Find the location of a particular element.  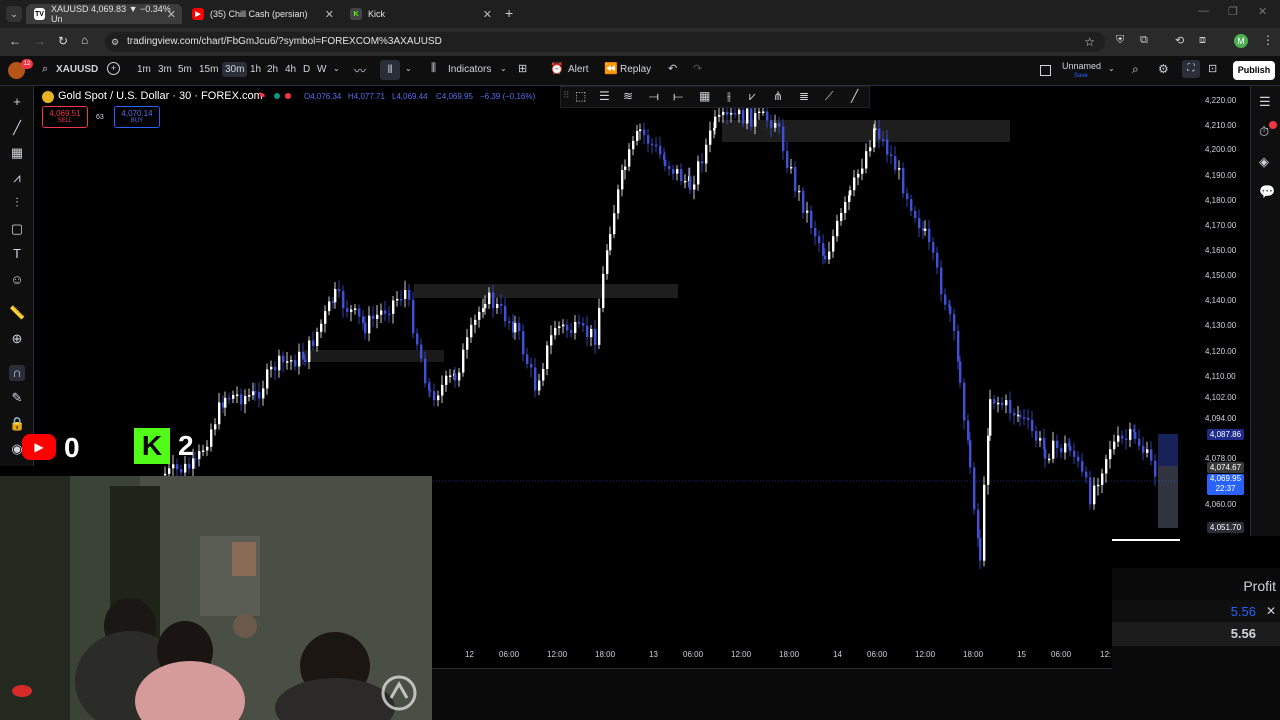

rectangle-tool-icon: ⬚ is located at coordinates (580, 96).